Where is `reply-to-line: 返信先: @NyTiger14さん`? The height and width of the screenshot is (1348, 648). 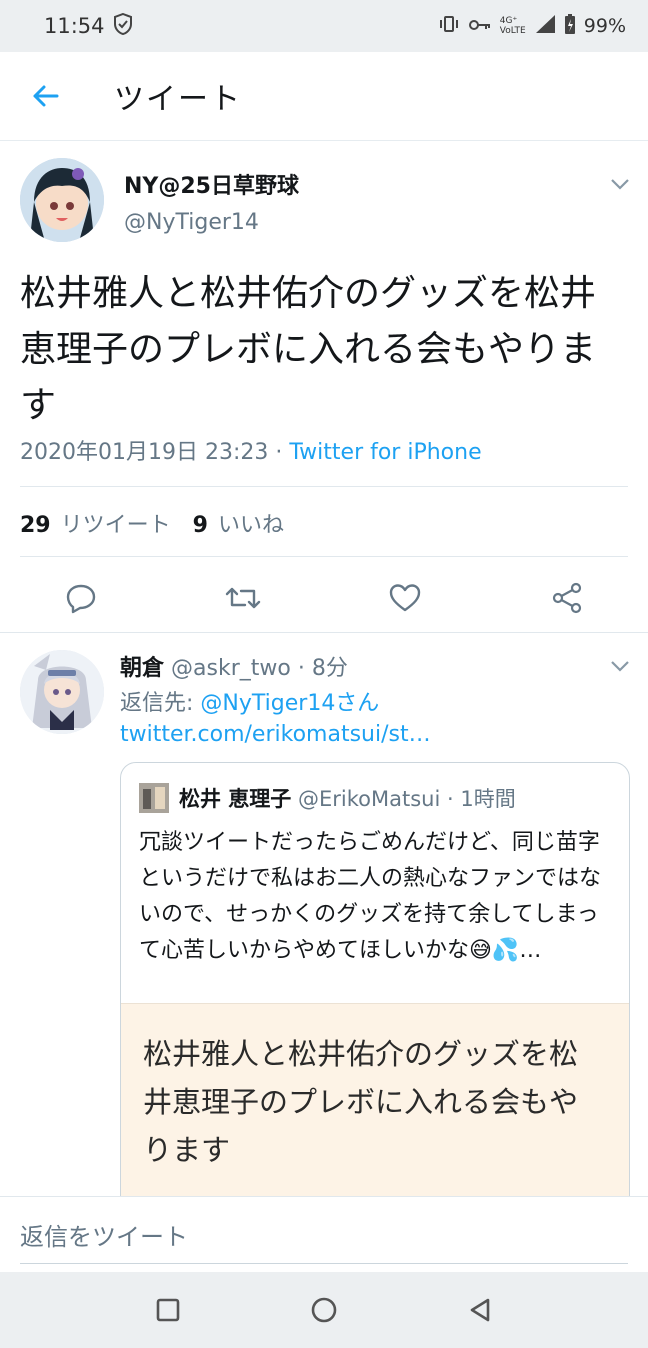 reply-to-line: 返信先: @NyTiger14さん is located at coordinates (249, 701).